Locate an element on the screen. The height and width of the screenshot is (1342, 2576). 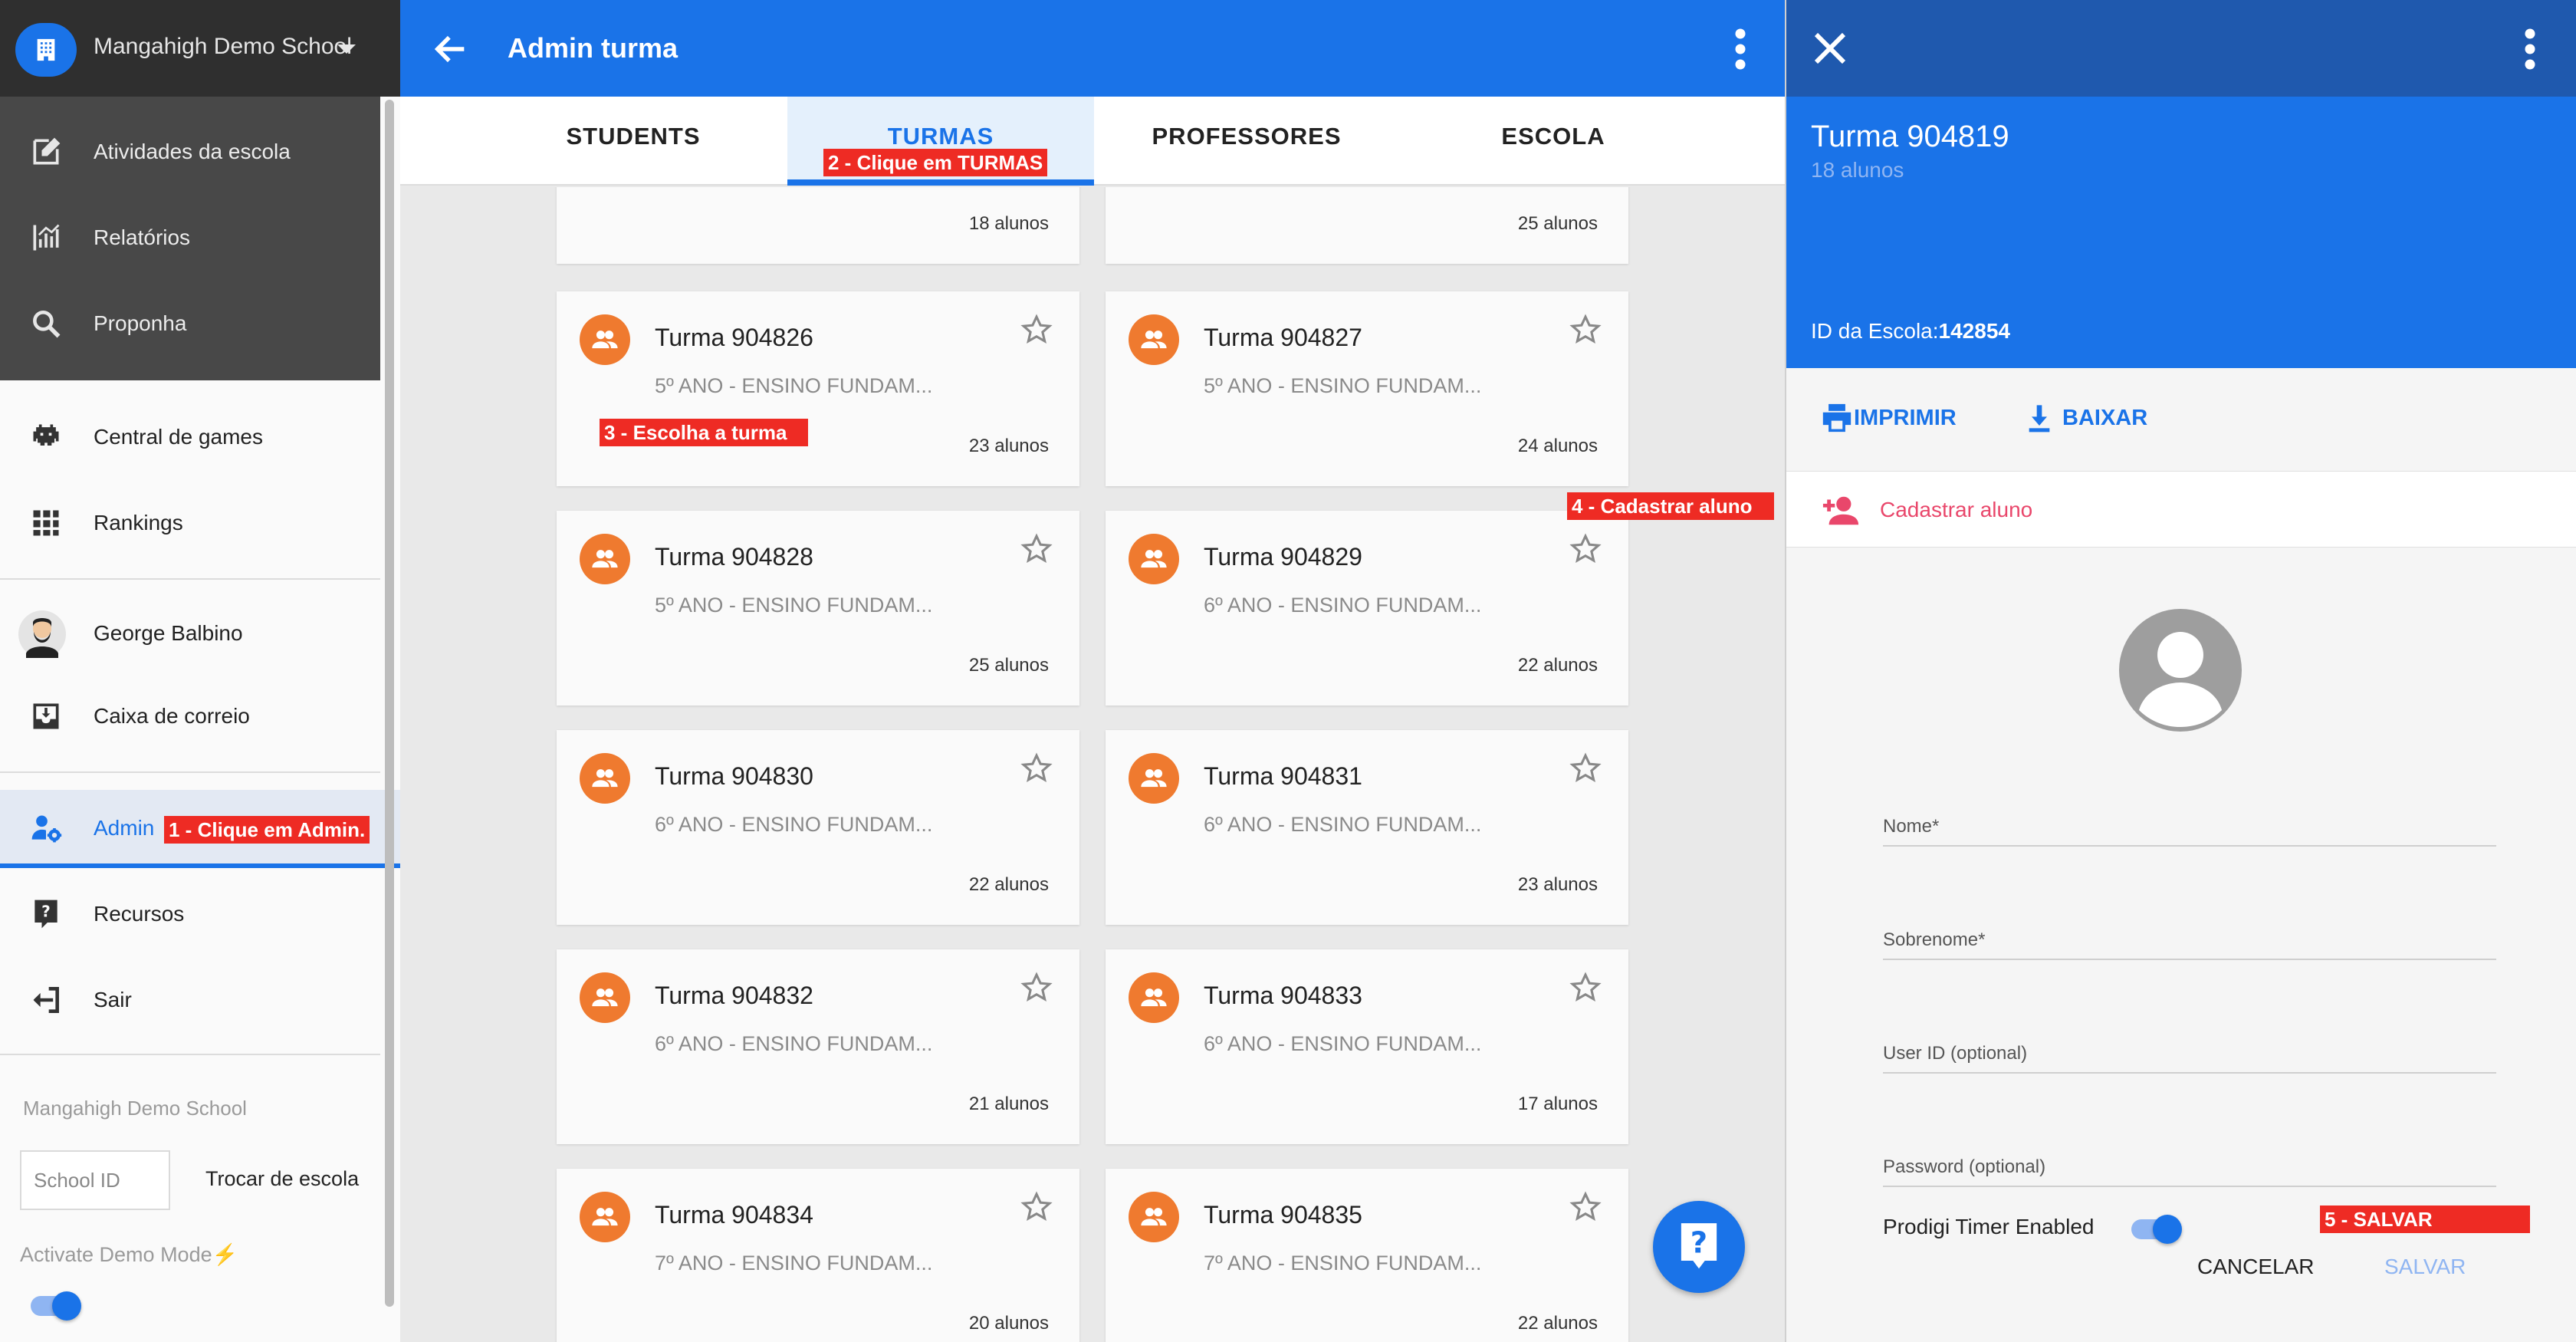
help-button: ? is located at coordinates (1699, 1247).